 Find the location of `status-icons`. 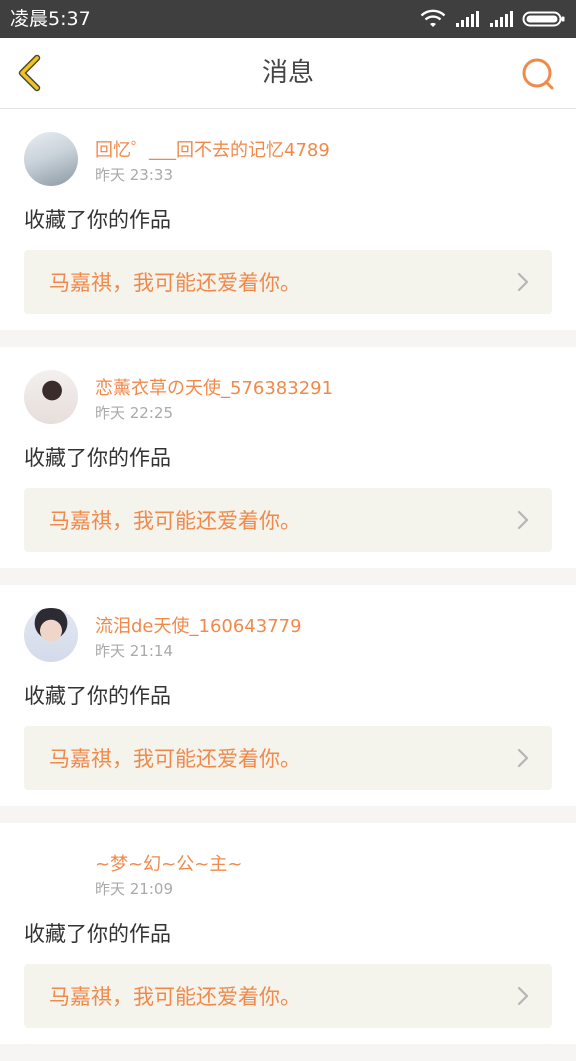

status-icons is located at coordinates (493, 19).